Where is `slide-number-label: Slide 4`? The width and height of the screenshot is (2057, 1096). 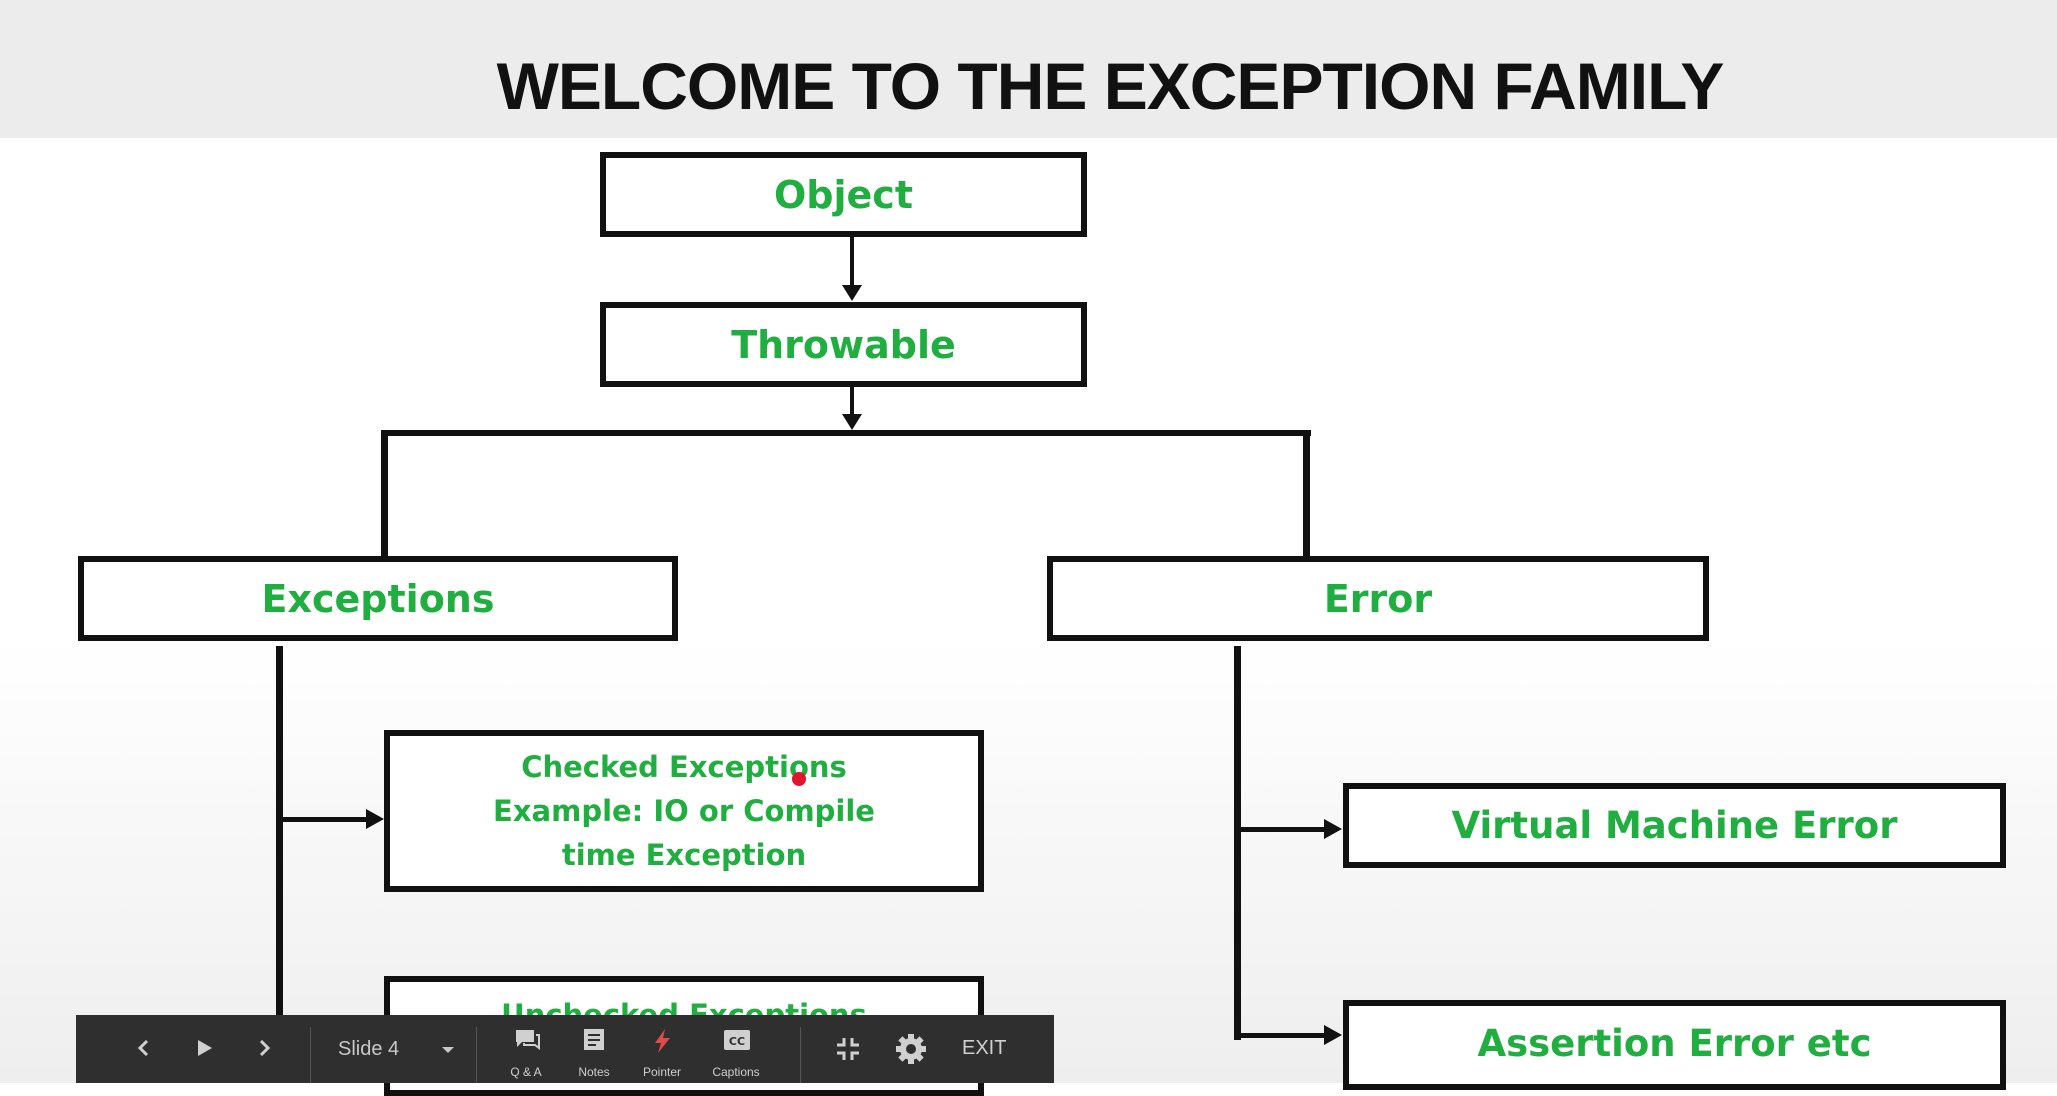
slide-number-label: Slide 4 is located at coordinates (369, 1049).